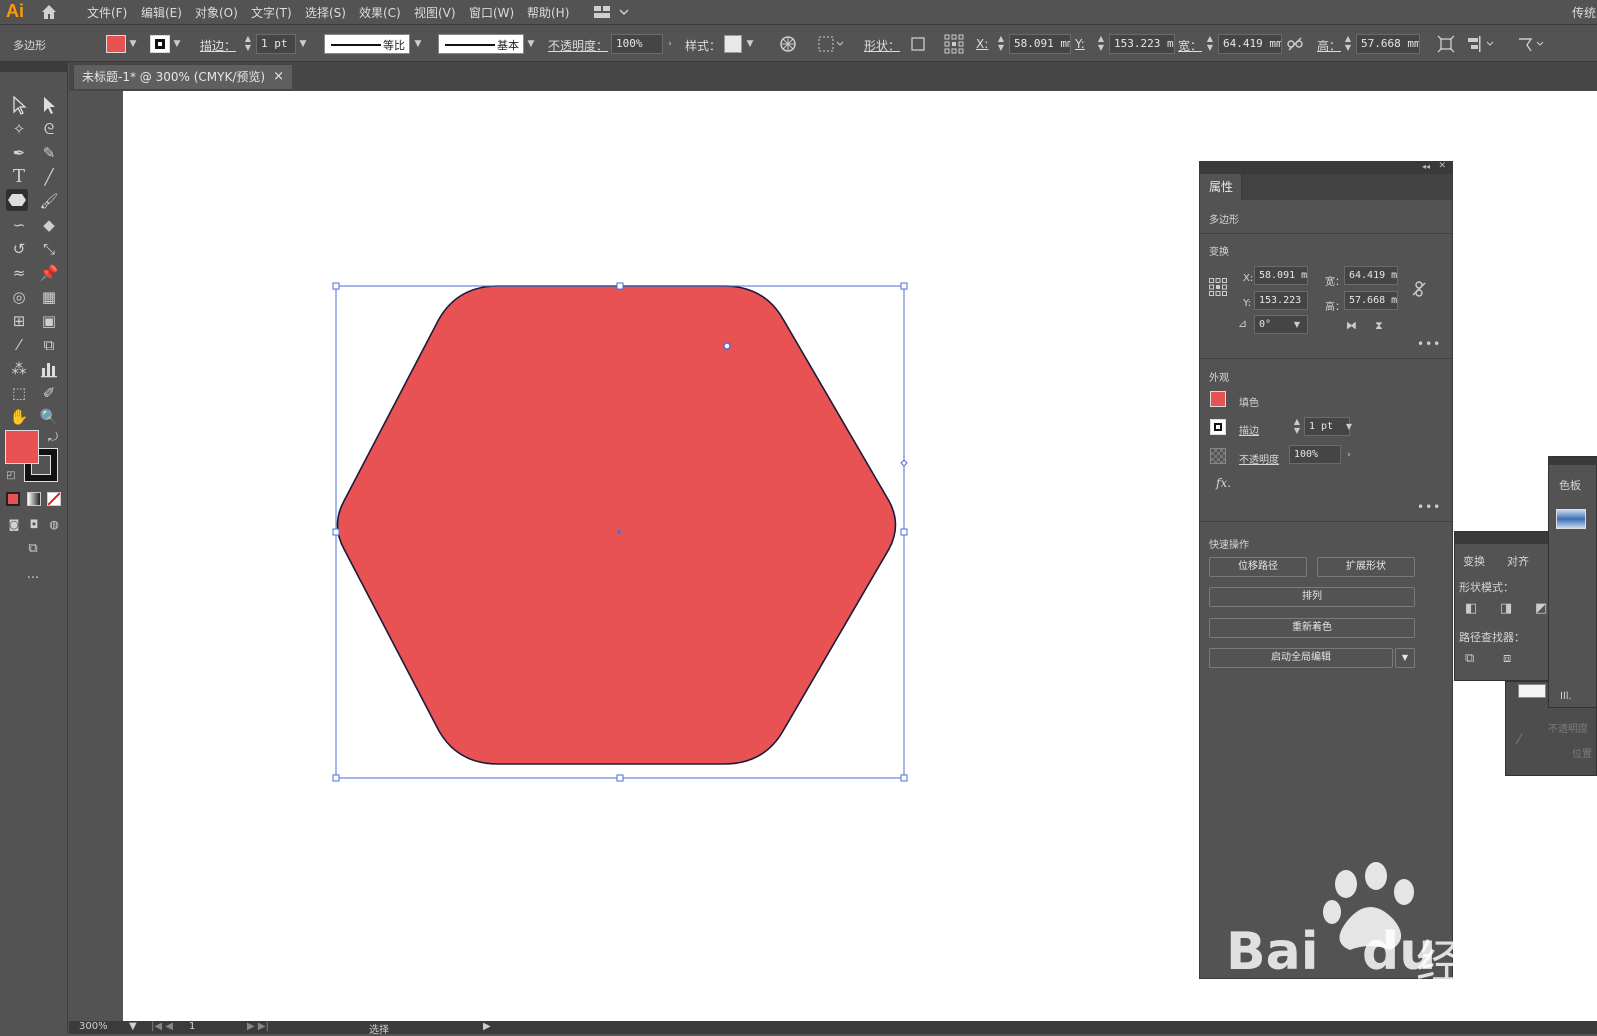 The height and width of the screenshot is (1036, 1597). Describe the element at coordinates (49, 417) in the screenshot. I see `zoom-tool-icon: 🔍` at that location.